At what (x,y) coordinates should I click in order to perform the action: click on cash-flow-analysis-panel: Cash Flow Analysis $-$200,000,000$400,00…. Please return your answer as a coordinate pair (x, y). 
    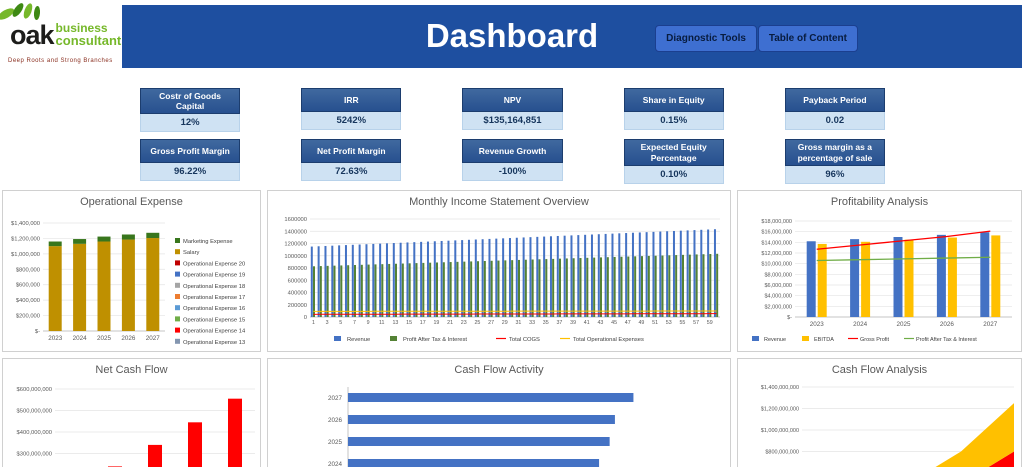
    Looking at the image, I should click on (879, 412).